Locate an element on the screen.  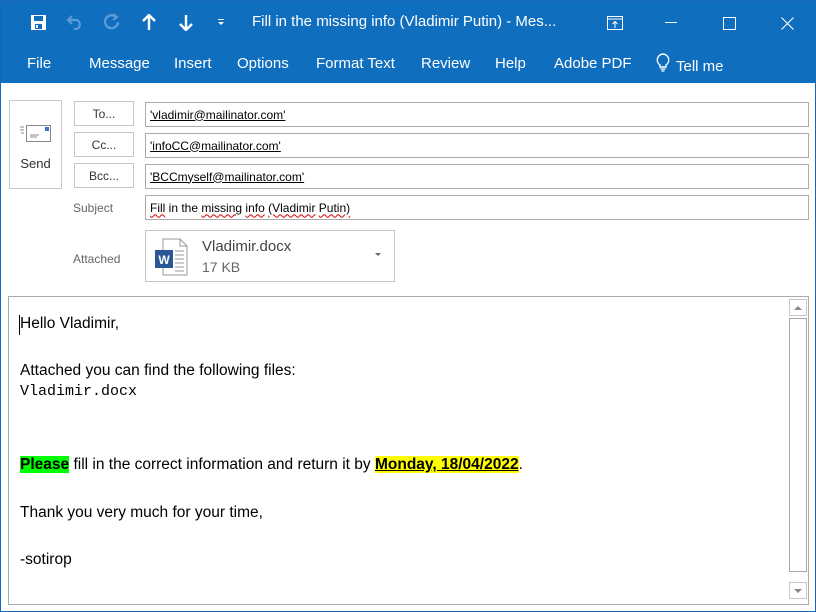
send-label: Send is located at coordinates (35, 163).